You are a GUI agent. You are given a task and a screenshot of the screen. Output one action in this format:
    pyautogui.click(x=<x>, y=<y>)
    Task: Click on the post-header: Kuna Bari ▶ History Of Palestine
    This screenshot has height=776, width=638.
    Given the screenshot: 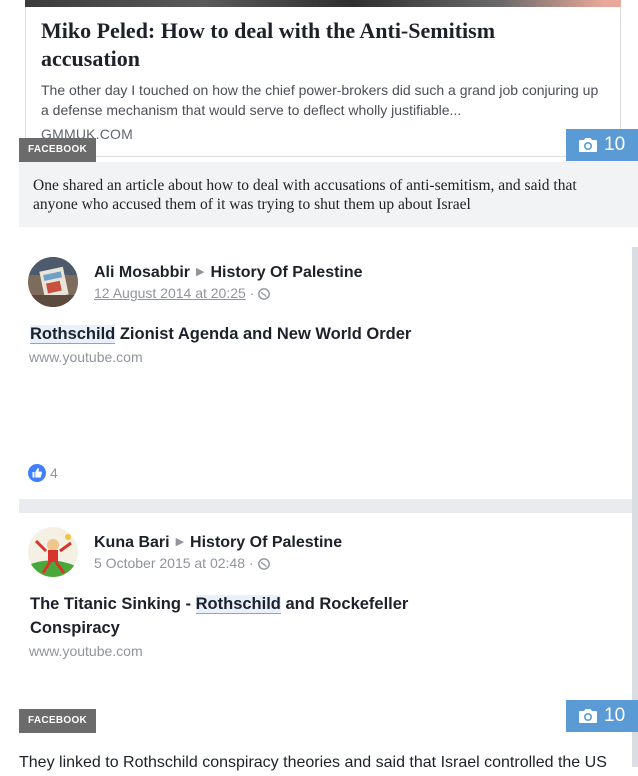 What is the action you would take?
    pyautogui.click(x=218, y=543)
    